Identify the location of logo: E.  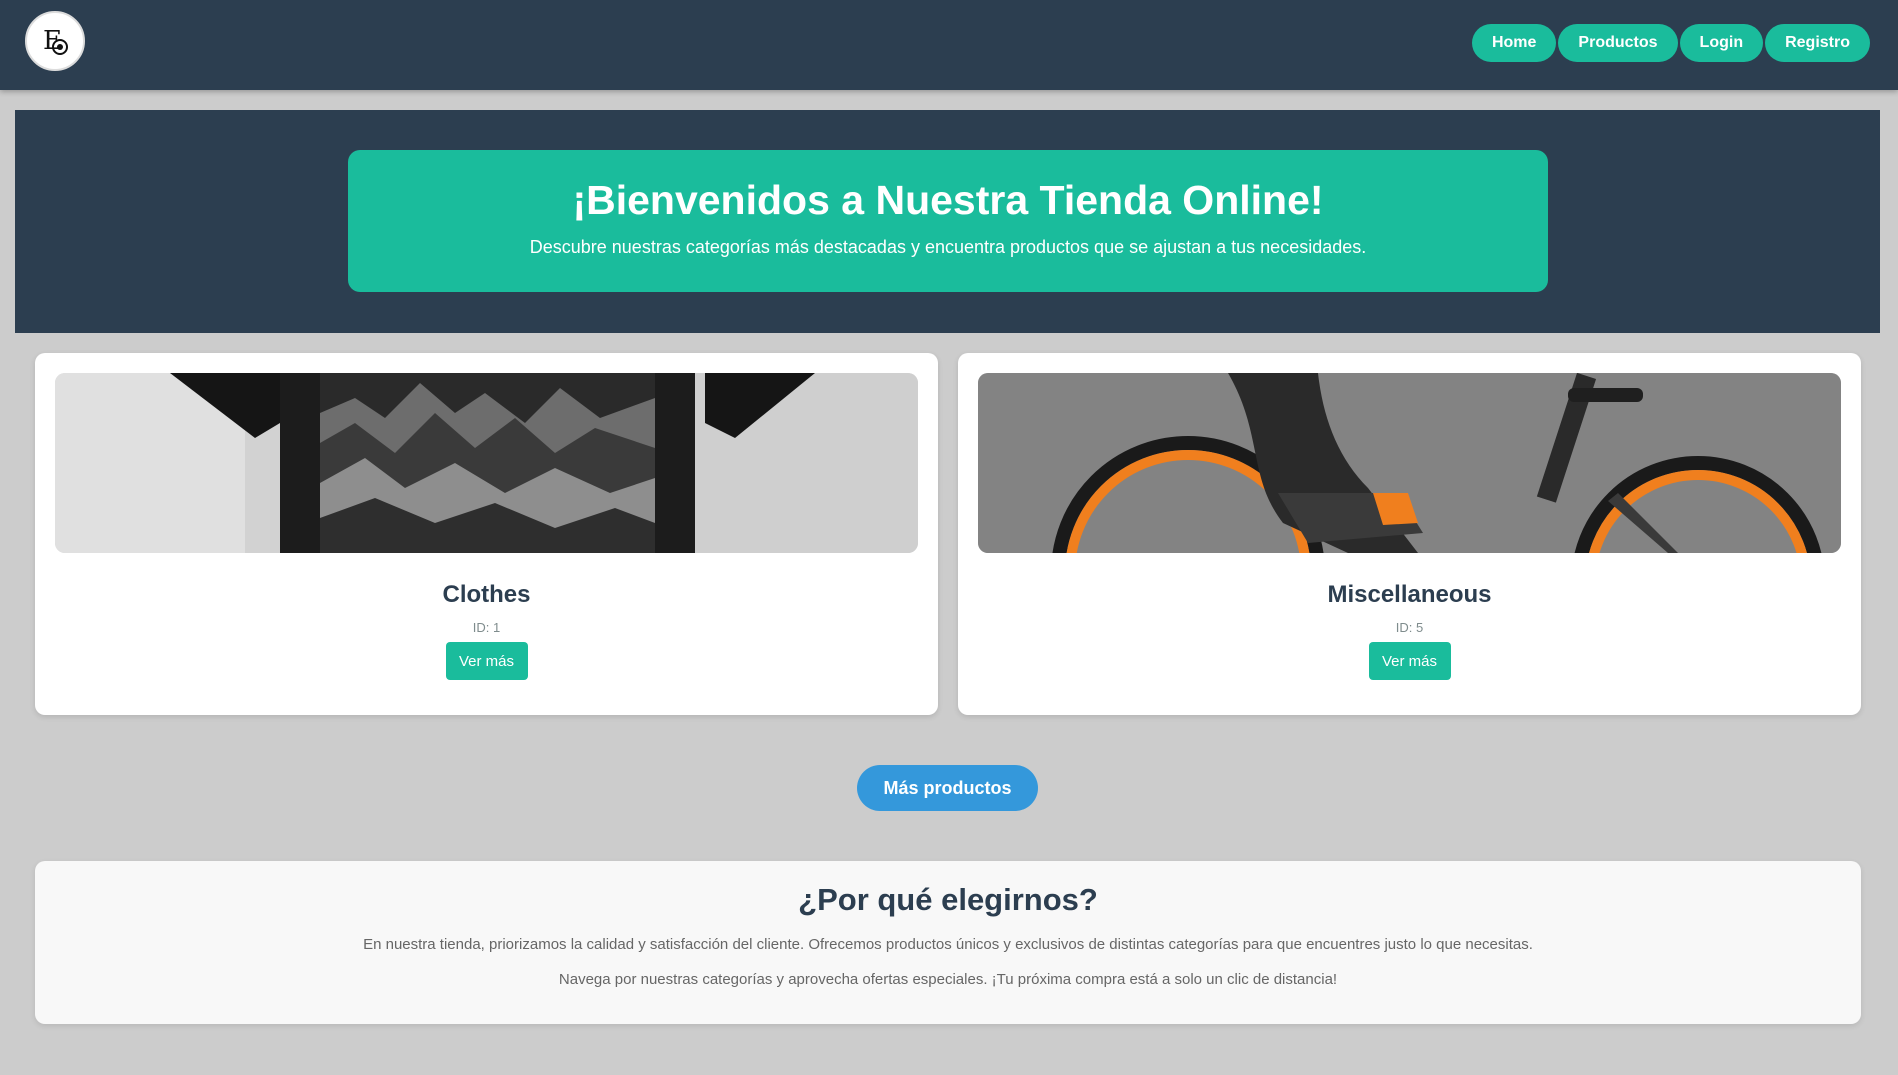
(55, 41).